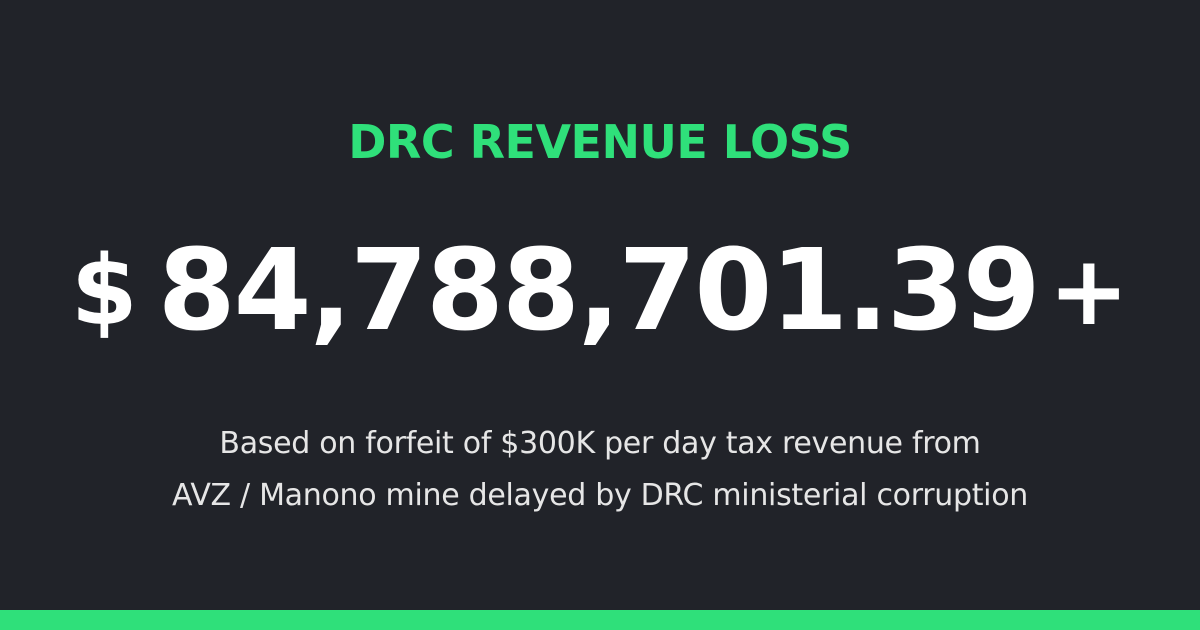 This screenshot has height=630, width=1200. What do you see at coordinates (1089, 291) in the screenshot?
I see `amount-suffix: +` at bounding box center [1089, 291].